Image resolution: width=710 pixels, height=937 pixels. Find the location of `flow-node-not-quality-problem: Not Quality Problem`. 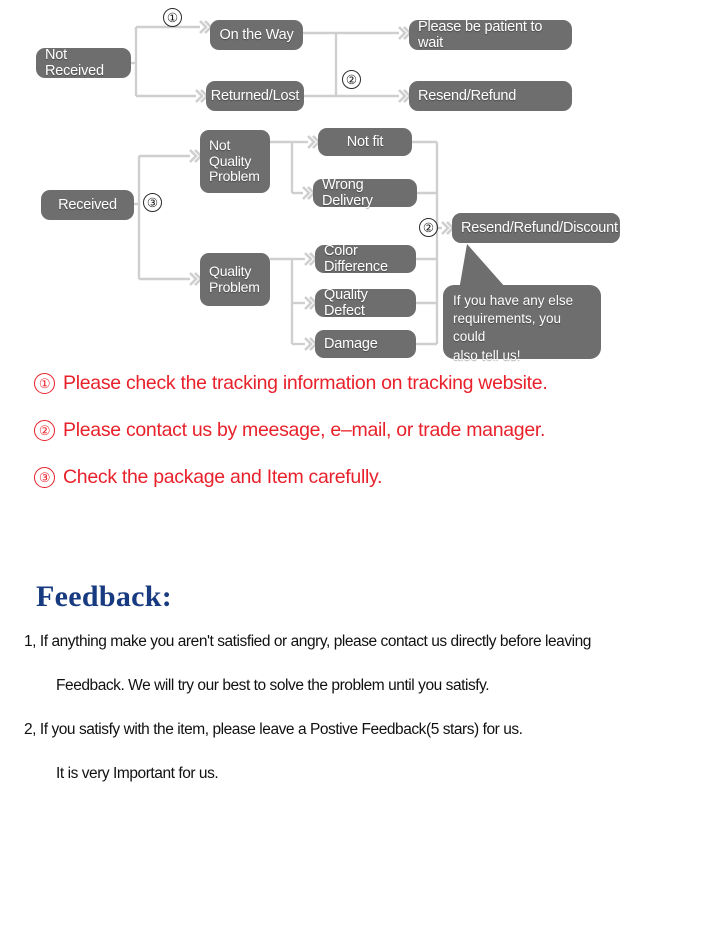

flow-node-not-quality-problem: Not Quality Problem is located at coordinates (235, 161).